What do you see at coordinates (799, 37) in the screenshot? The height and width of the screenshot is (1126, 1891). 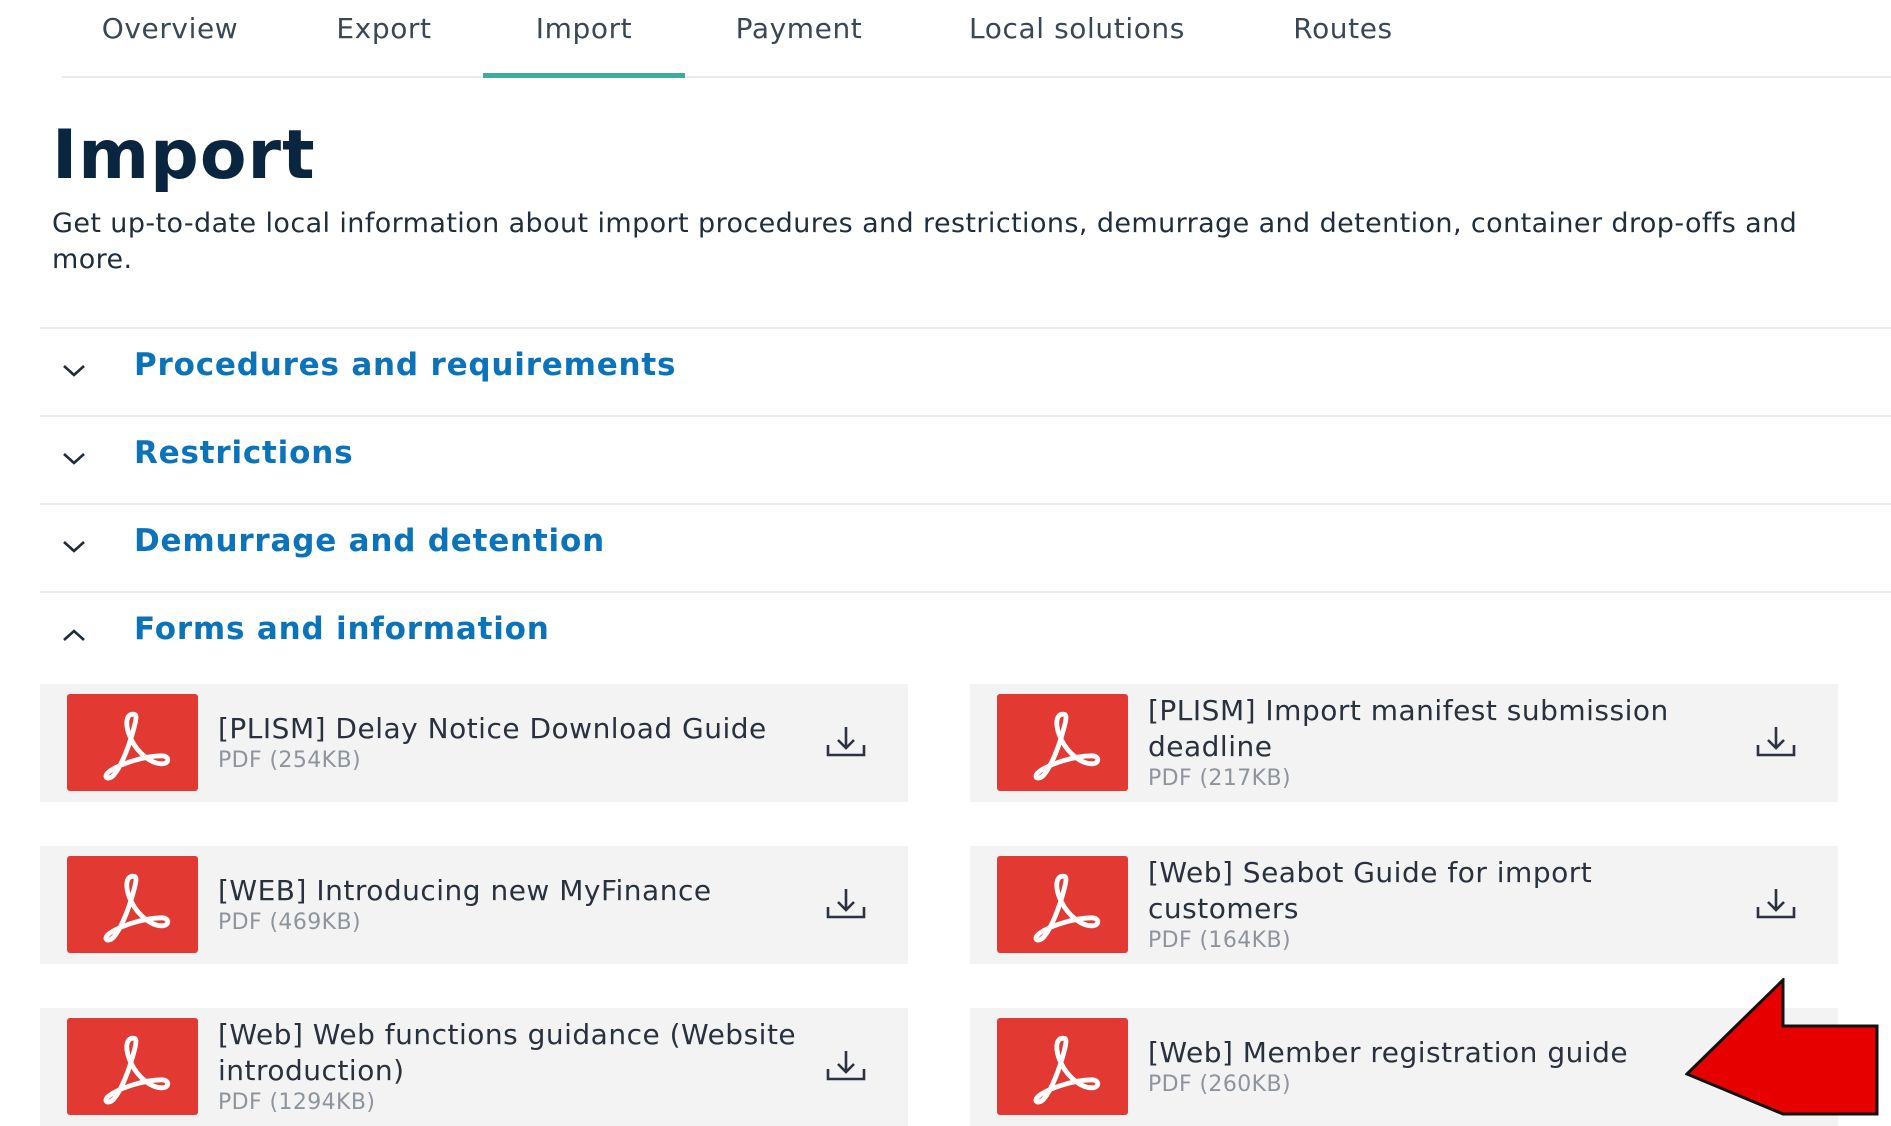 I see `tab-payment: Payment` at bounding box center [799, 37].